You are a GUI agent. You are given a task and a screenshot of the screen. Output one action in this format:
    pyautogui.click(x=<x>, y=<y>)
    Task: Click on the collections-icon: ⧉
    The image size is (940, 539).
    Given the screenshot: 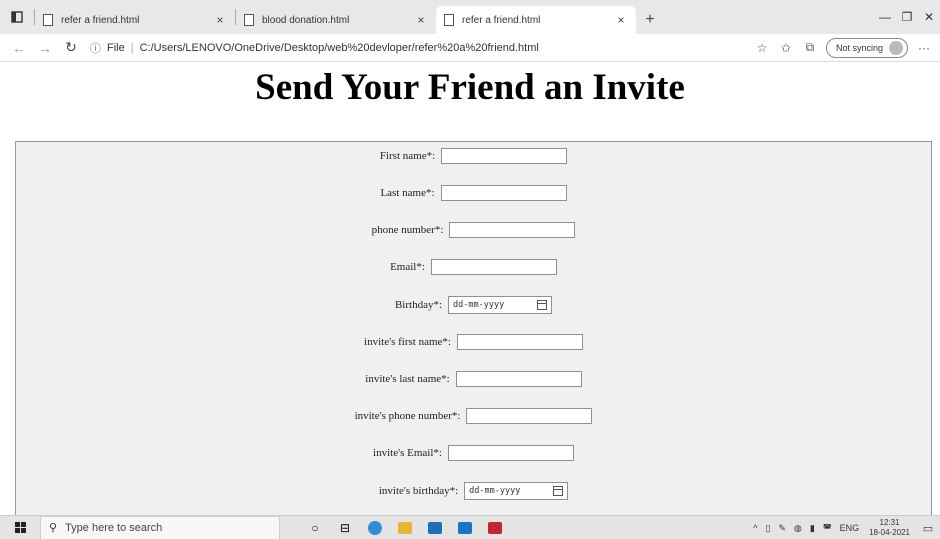 What is the action you would take?
    pyautogui.click(x=810, y=47)
    